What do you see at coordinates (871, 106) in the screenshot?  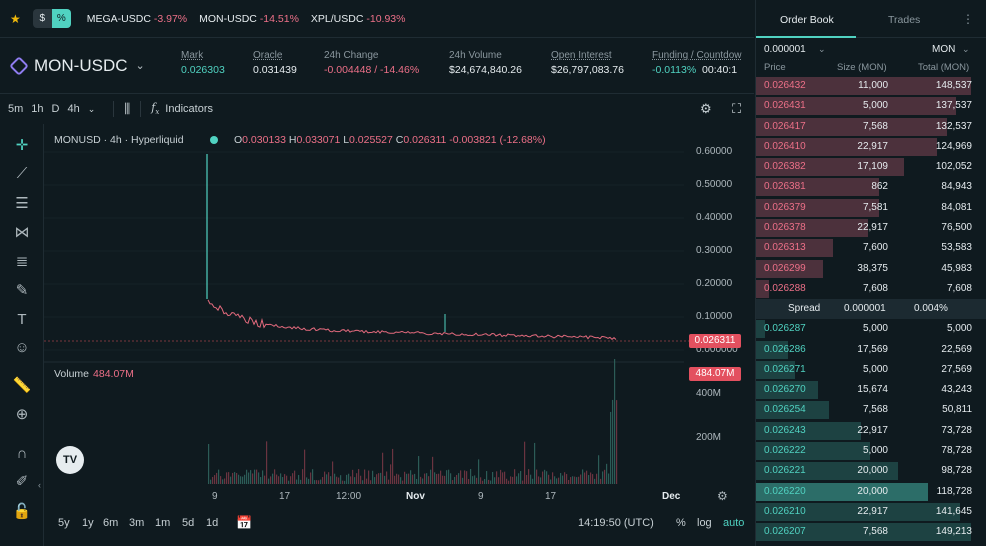 I see `ask-row: 0.026431 5,000 137,537` at bounding box center [871, 106].